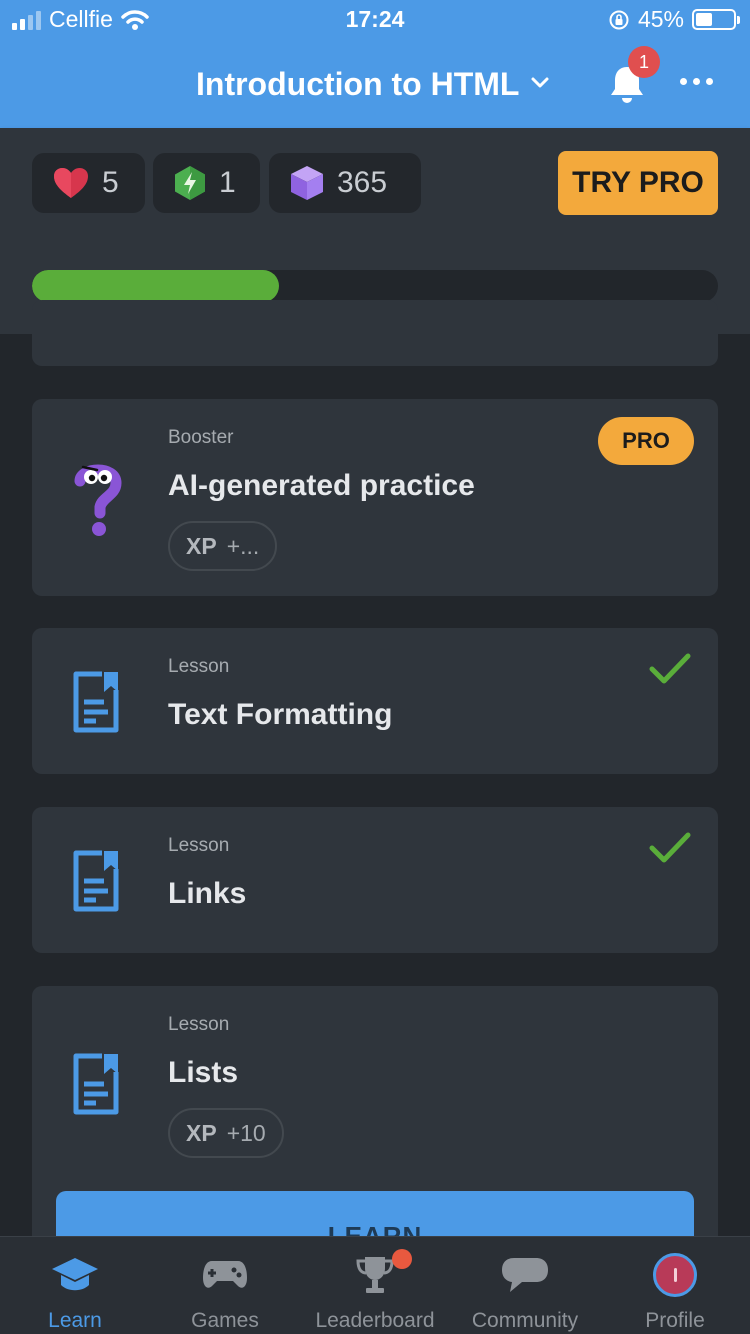  I want to click on notification-badge: 1, so click(644, 62).